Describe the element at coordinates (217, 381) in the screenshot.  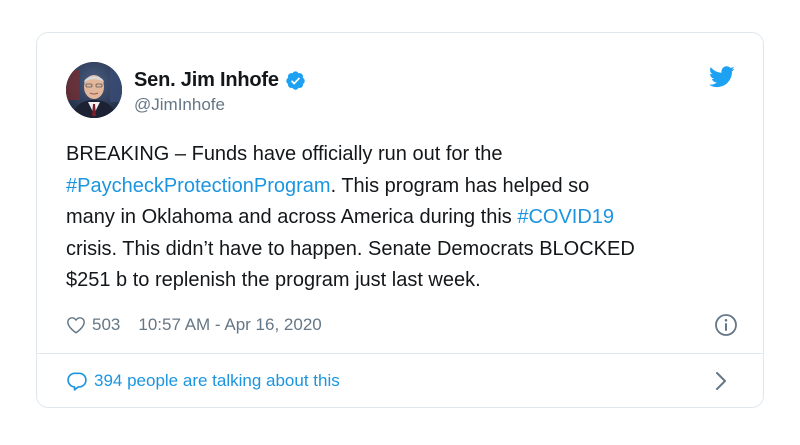
I see `conversation-label: 394 people are talking about this` at that location.